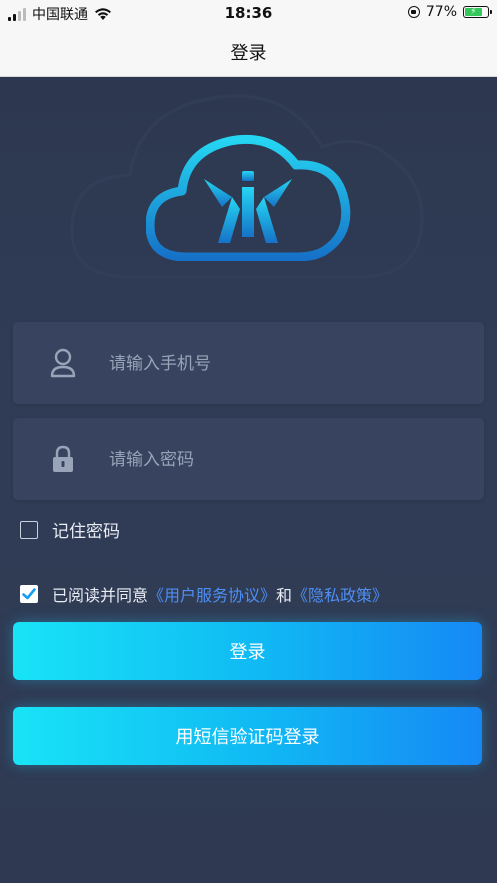 The image size is (497, 883). What do you see at coordinates (212, 595) in the screenshot?
I see `user-agreement-link: 《用户服务协议》` at bounding box center [212, 595].